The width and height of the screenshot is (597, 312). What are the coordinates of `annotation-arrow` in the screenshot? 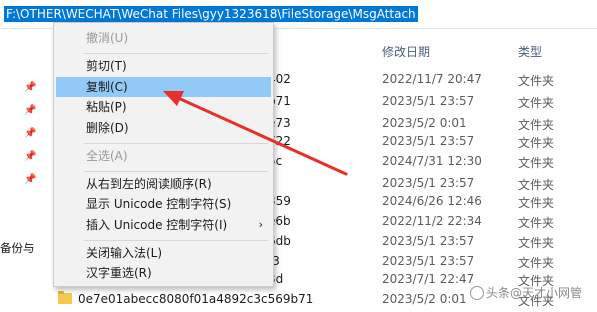 It's located at (255, 133).